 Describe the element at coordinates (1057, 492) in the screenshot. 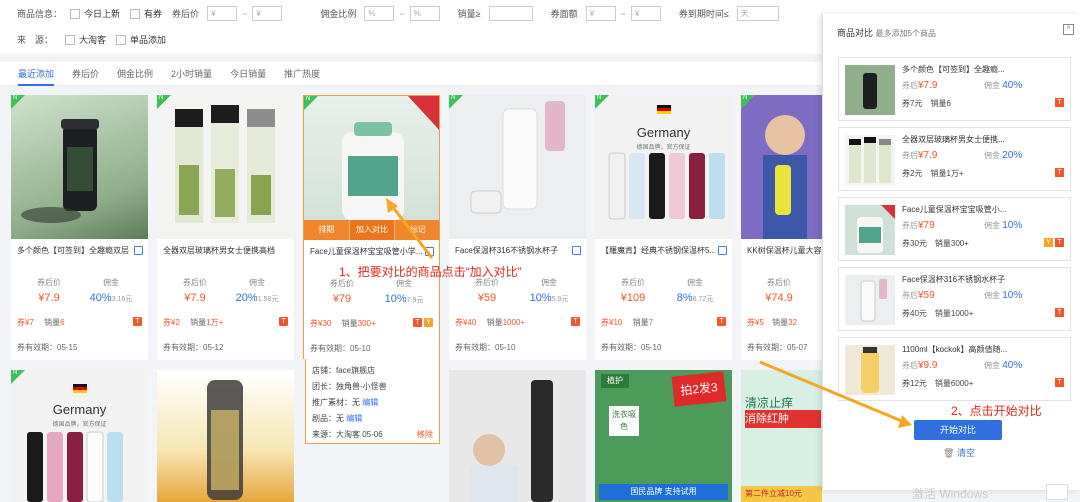

I see `save-icon` at that location.